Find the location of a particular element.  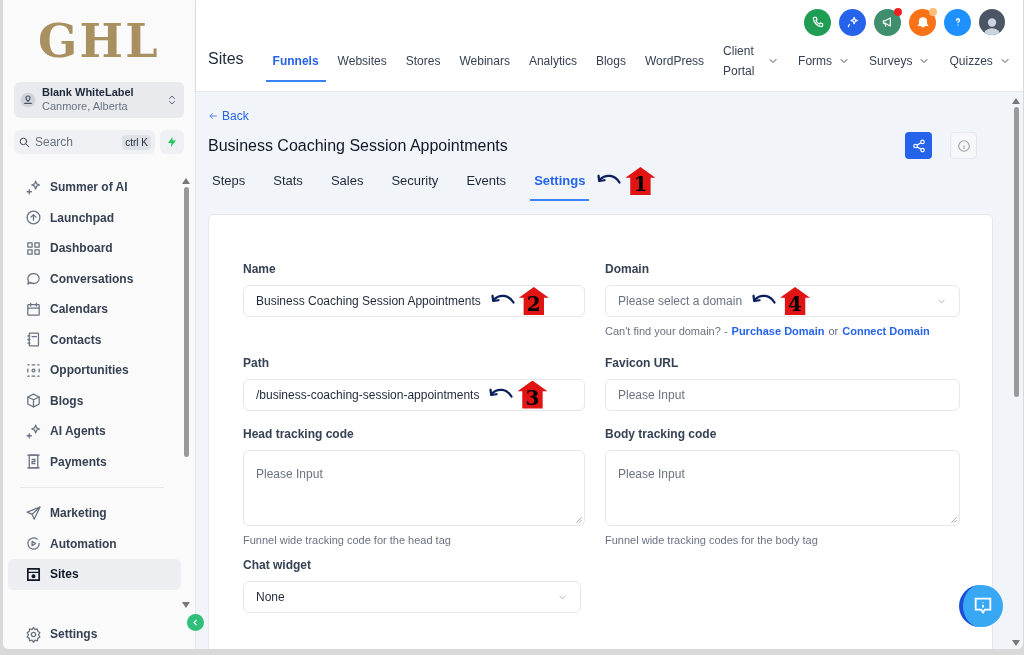

input-field: /business-coaching-session-appointments 3 is located at coordinates (414, 394).